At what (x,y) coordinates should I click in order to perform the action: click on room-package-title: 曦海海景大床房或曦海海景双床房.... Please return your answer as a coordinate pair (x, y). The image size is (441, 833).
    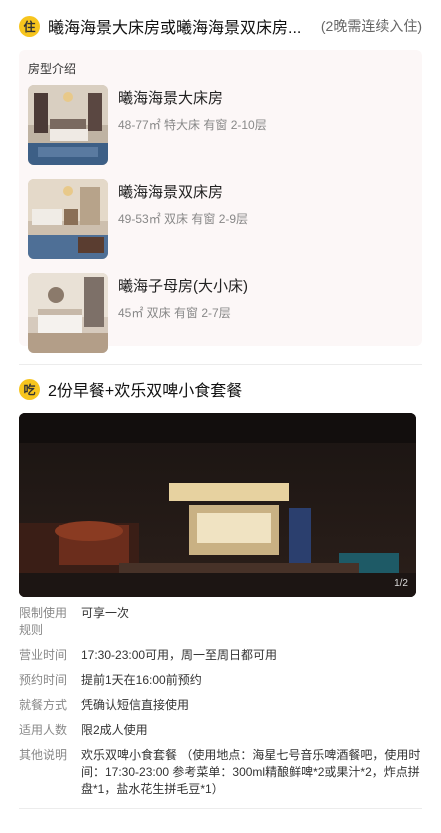
    Looking at the image, I should click on (175, 28).